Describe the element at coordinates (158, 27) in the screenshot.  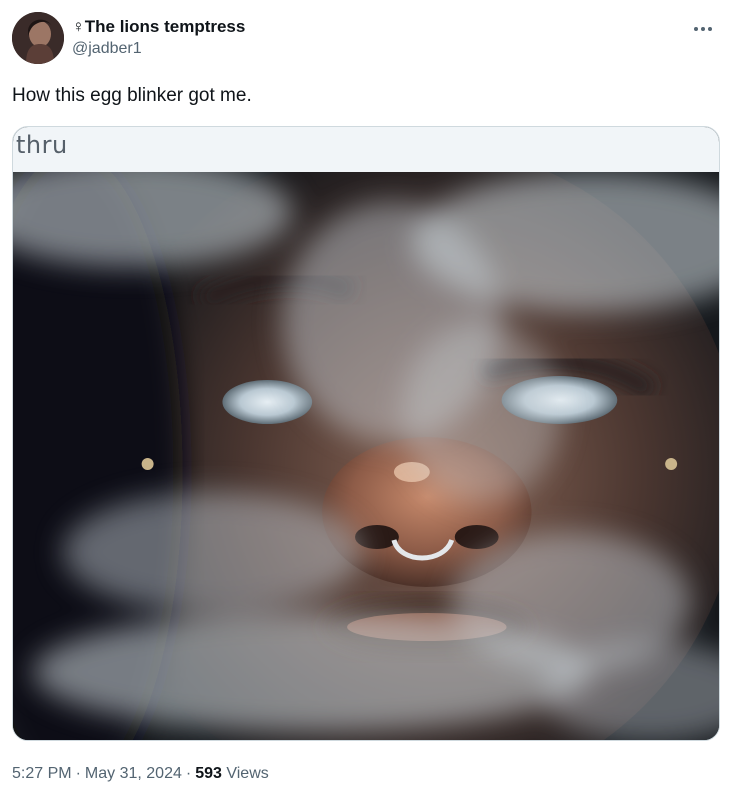
I see `display-name: ♀The lions temptress` at that location.